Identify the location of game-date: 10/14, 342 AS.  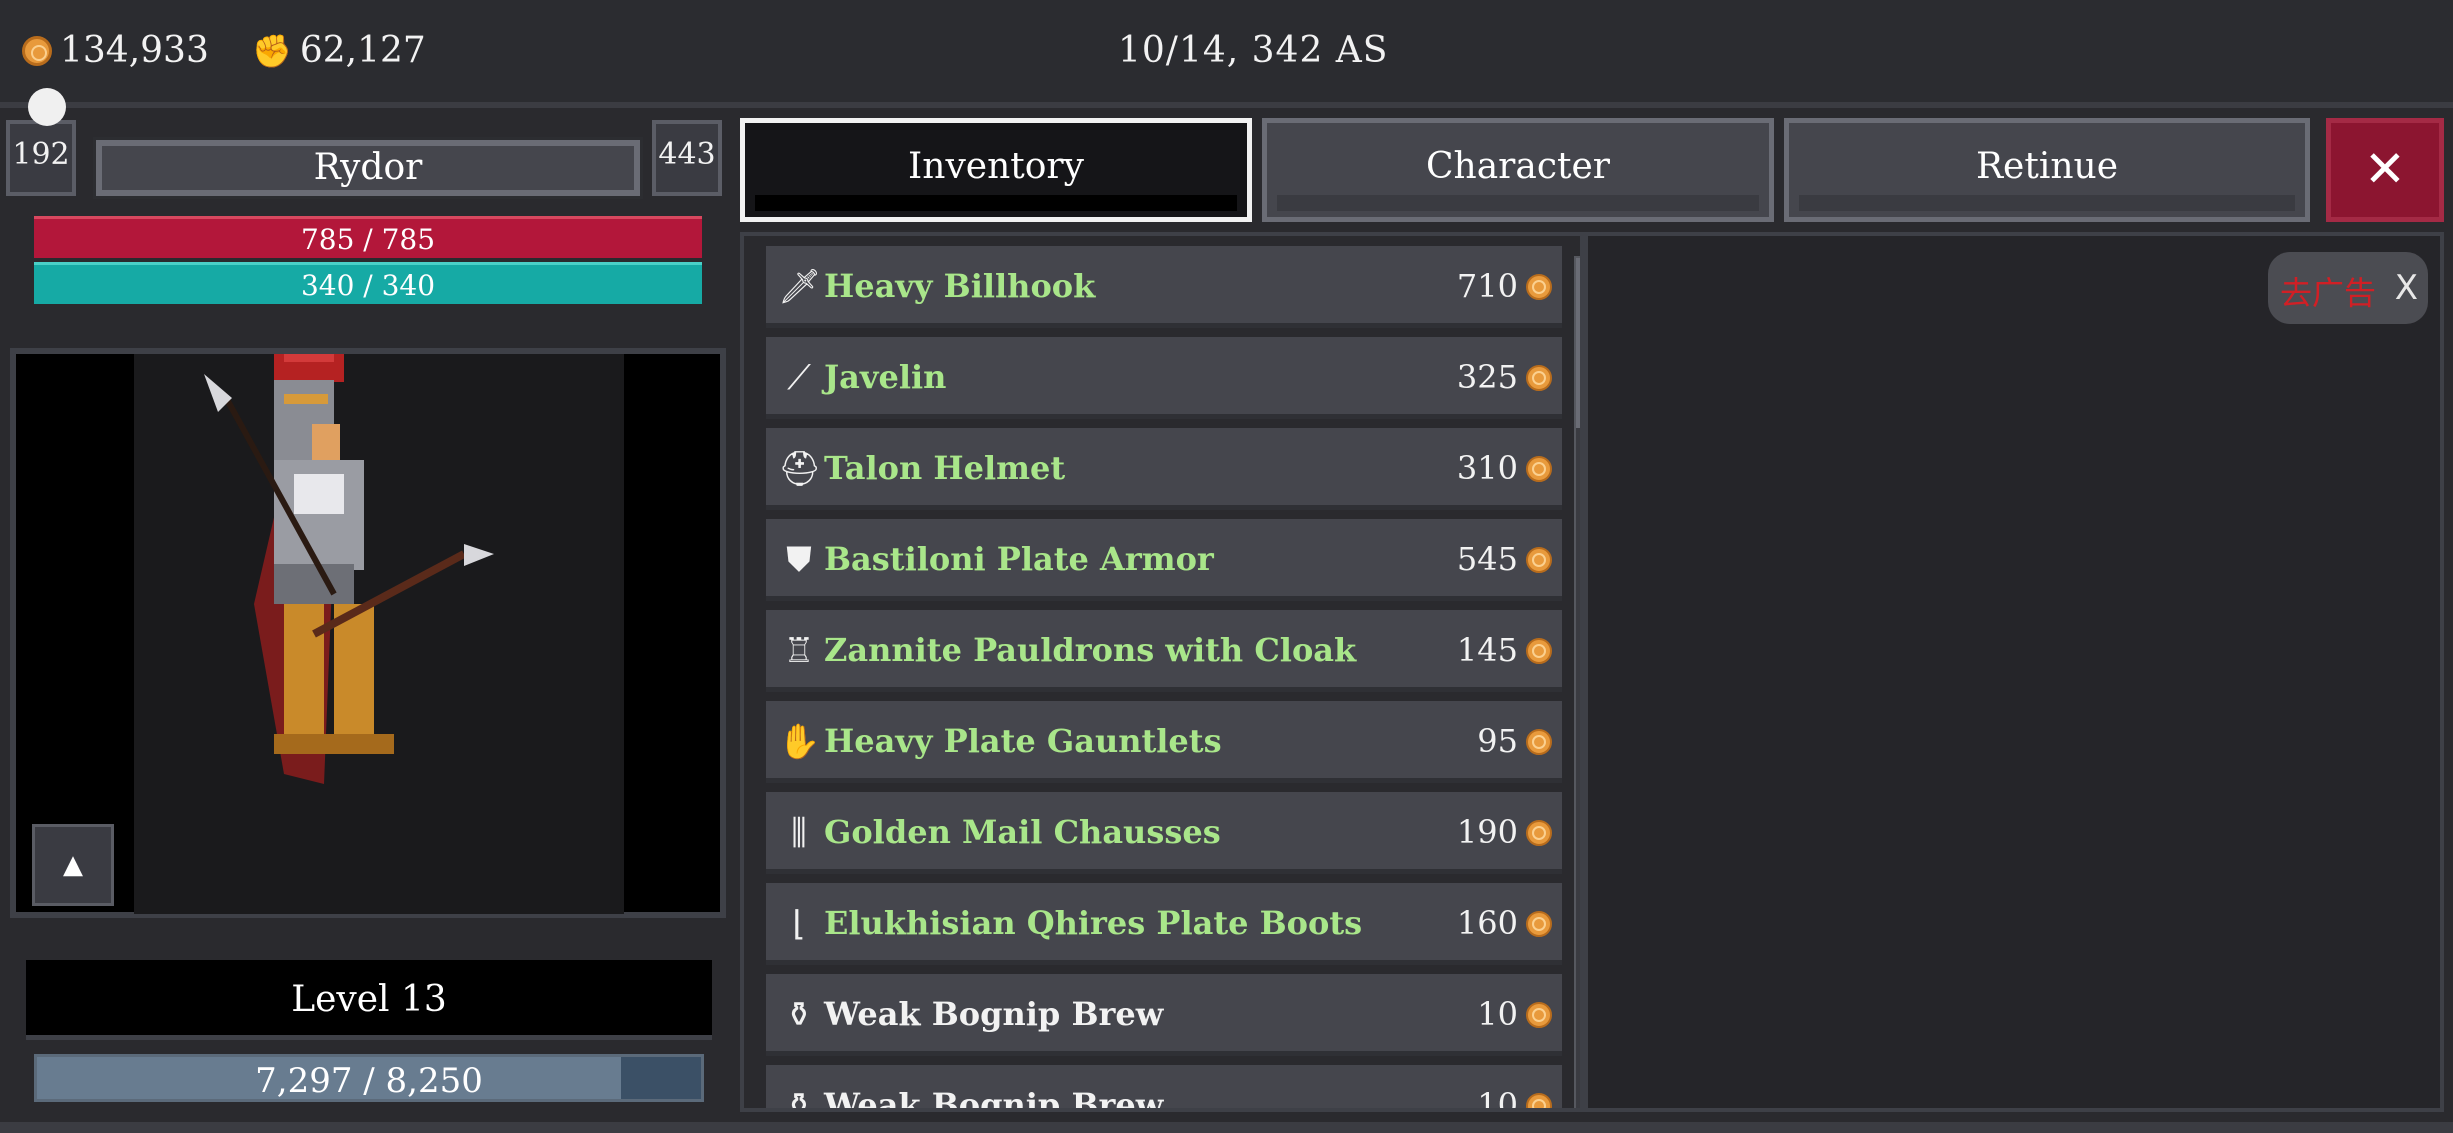
(1253, 50).